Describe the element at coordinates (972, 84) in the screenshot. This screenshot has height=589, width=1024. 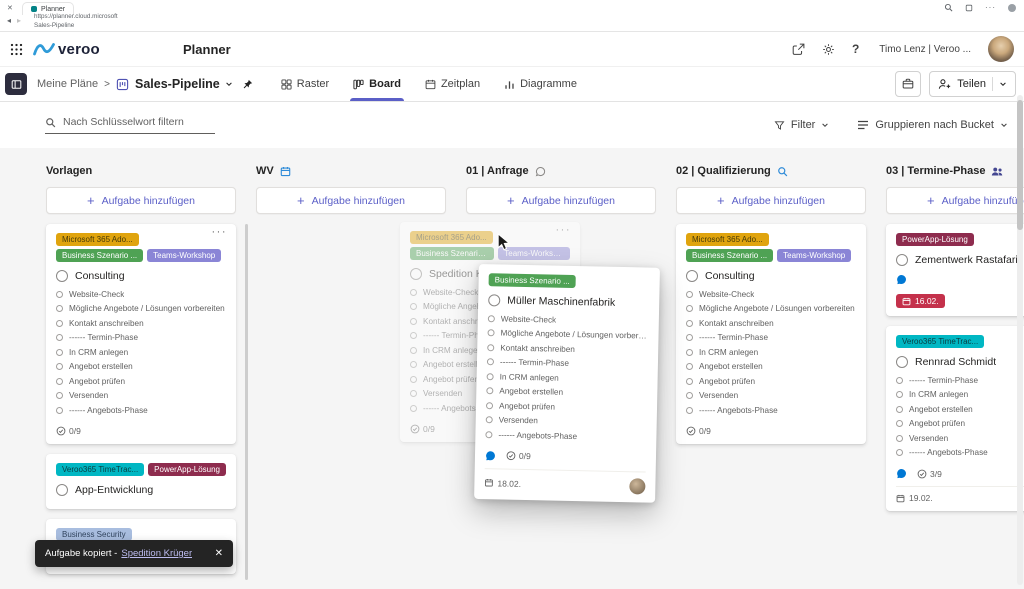
I see `share-button: Teilen` at that location.